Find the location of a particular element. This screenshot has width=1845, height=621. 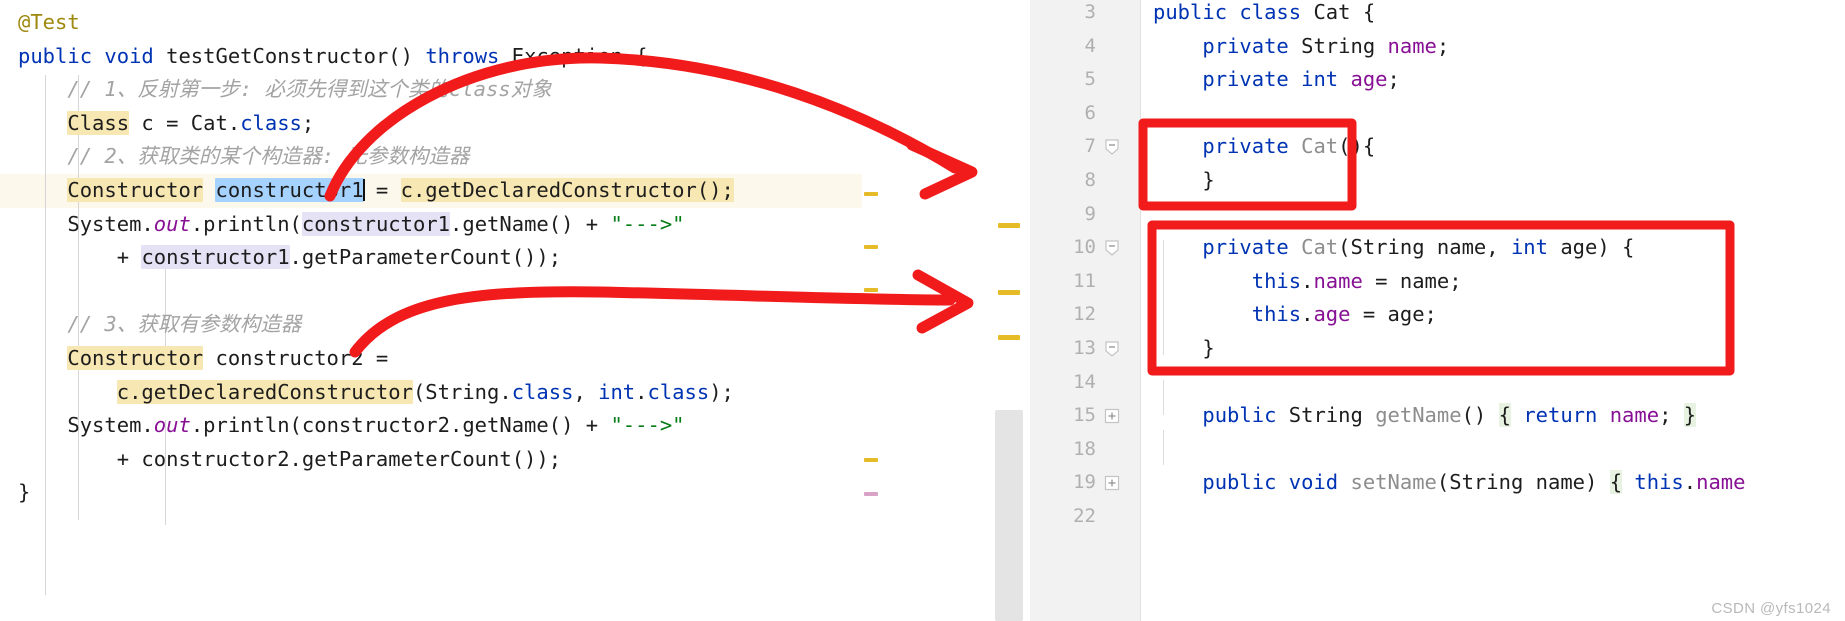

code-line: // 2、获取类的某个构造器: 无参数构造器 is located at coordinates (234, 157).